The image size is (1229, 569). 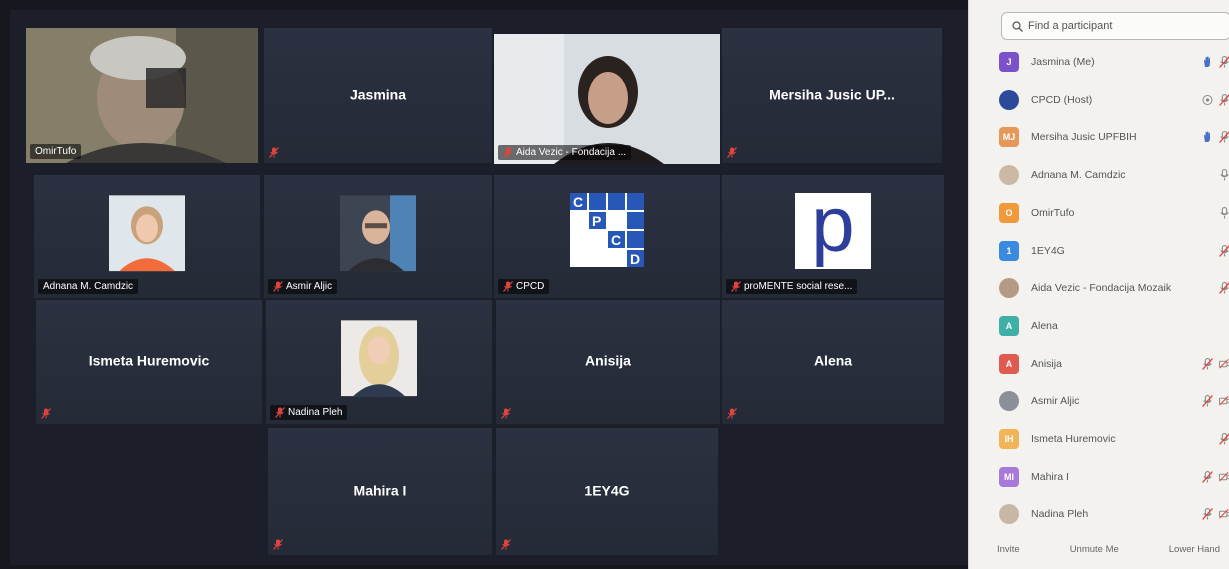 What do you see at coordinates (1114, 439) in the screenshot?
I see `participant-row: IH Ismeta Huremovic` at bounding box center [1114, 439].